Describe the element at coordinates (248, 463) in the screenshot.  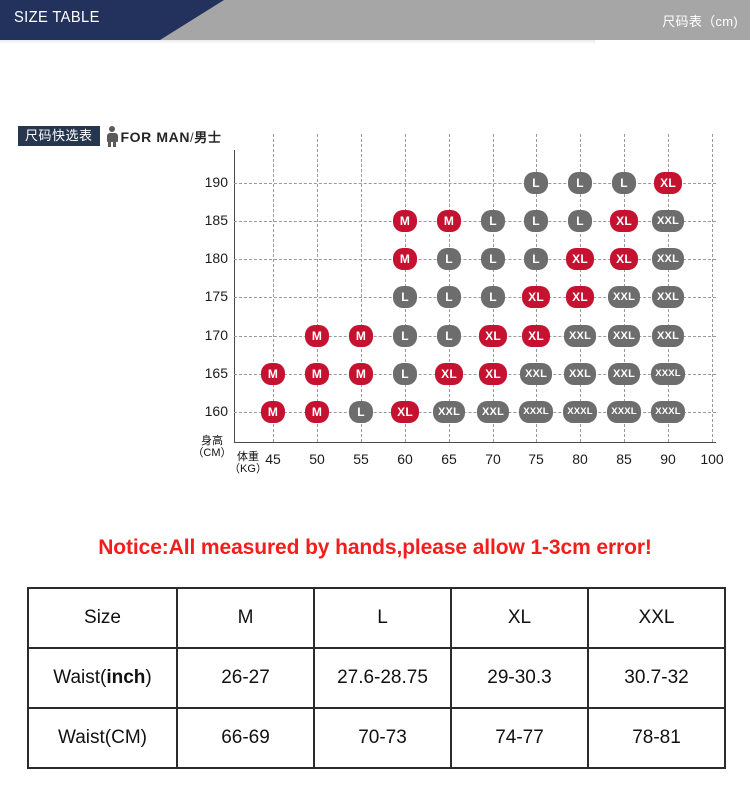
I see `x-axis-title: 体重 （KG）` at that location.